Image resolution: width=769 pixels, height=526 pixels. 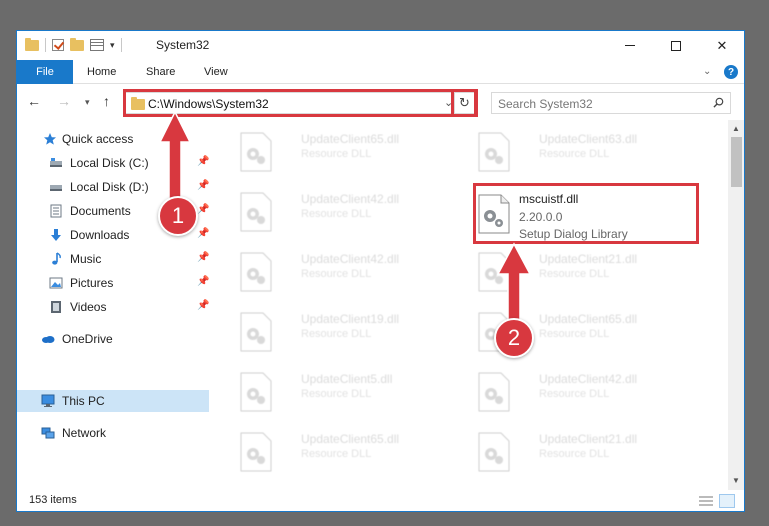 I want to click on network-icon, so click(x=48, y=433).